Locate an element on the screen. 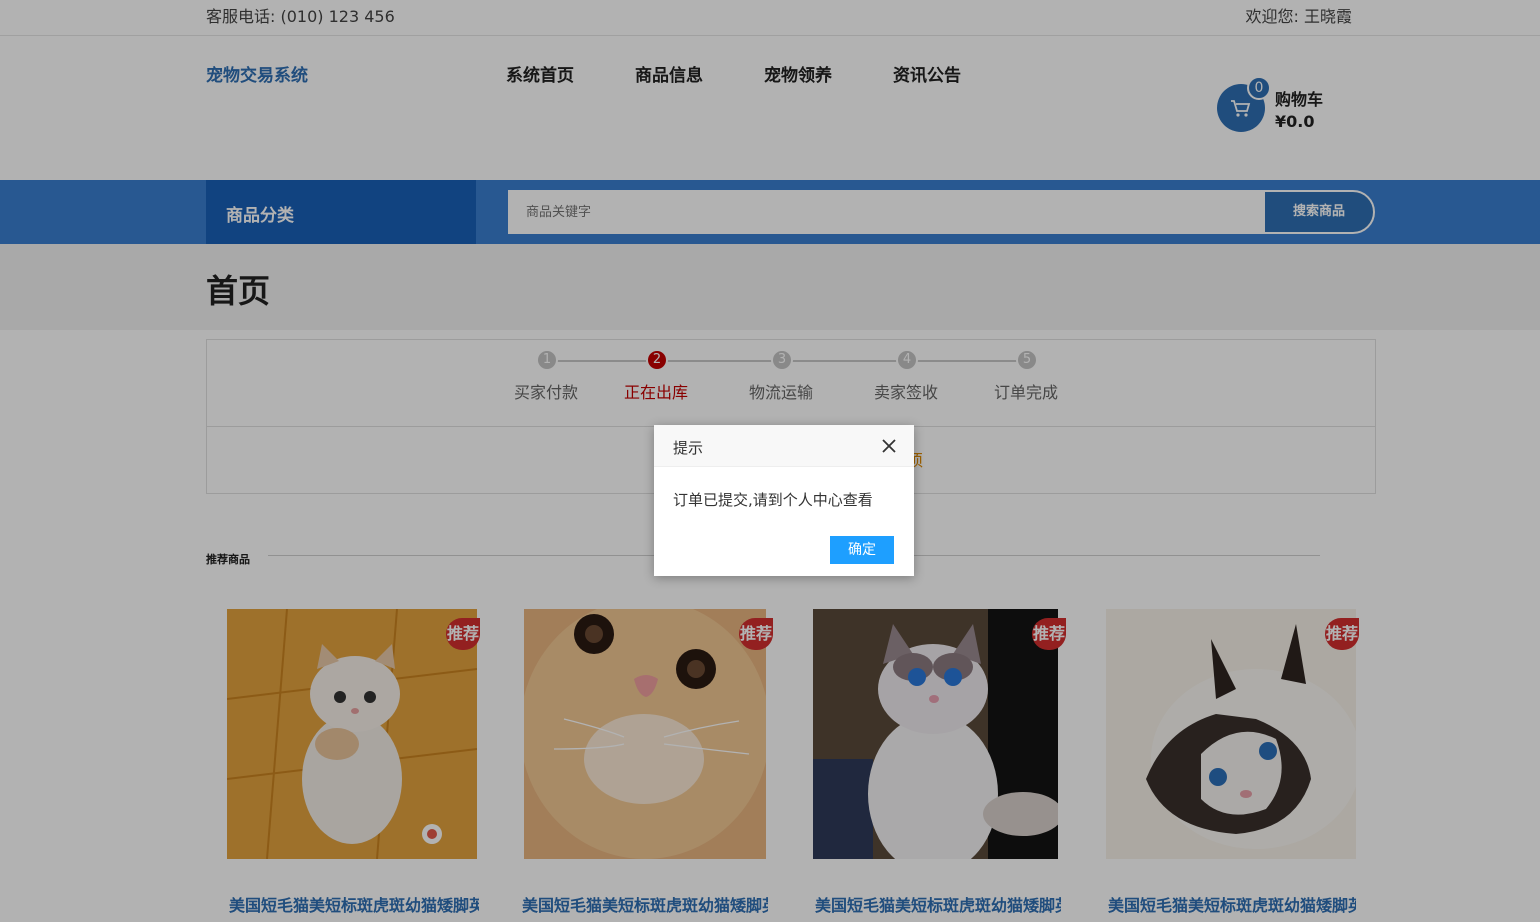 This screenshot has width=1540, height=922. alert-dialog: 提示 订单已提交,请到个人中心查看 确定 is located at coordinates (784, 500).